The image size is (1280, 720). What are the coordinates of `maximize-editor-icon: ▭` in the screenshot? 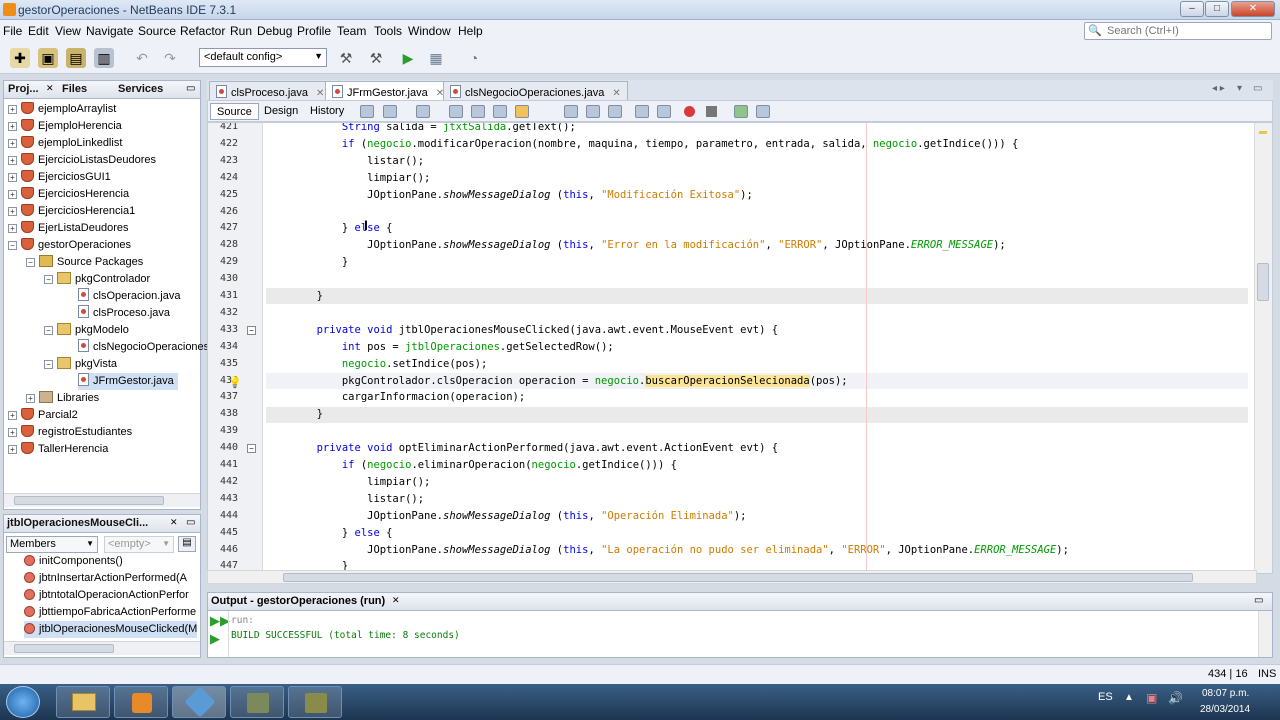 It's located at (1257, 88).